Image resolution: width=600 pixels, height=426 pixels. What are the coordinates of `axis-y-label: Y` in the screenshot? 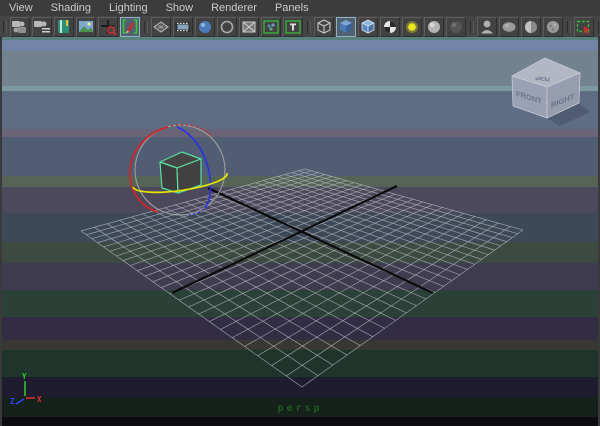 It's located at (24, 376).